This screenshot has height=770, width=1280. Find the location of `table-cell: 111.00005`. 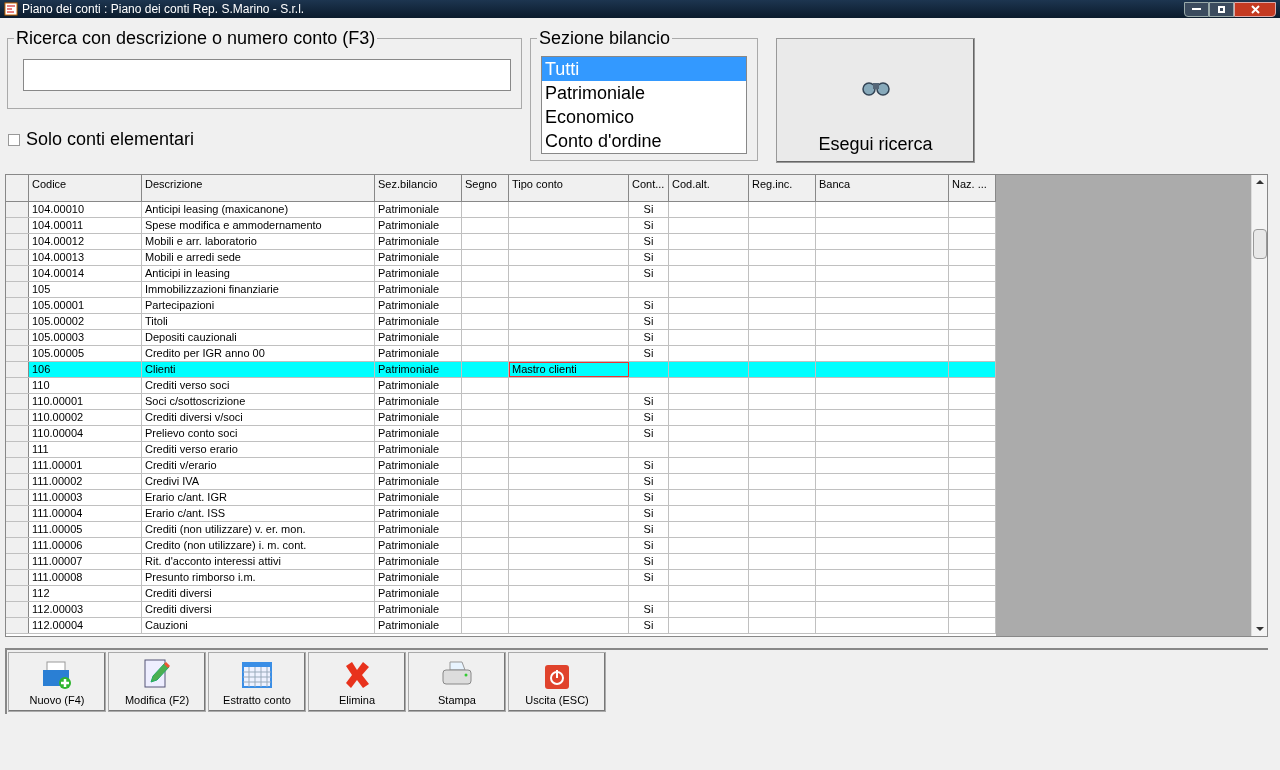

table-cell: 111.00005 is located at coordinates (85, 529).